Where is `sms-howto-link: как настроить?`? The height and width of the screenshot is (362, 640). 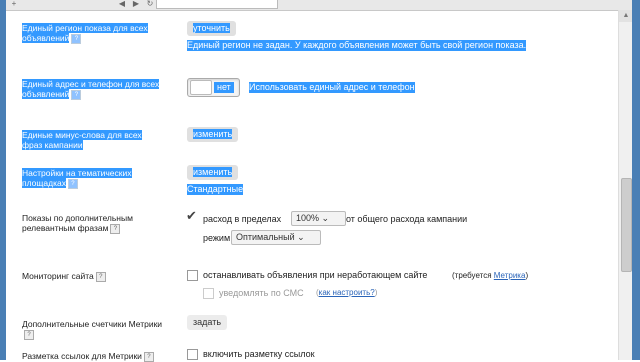 sms-howto-link: как настроить? is located at coordinates (347, 292).